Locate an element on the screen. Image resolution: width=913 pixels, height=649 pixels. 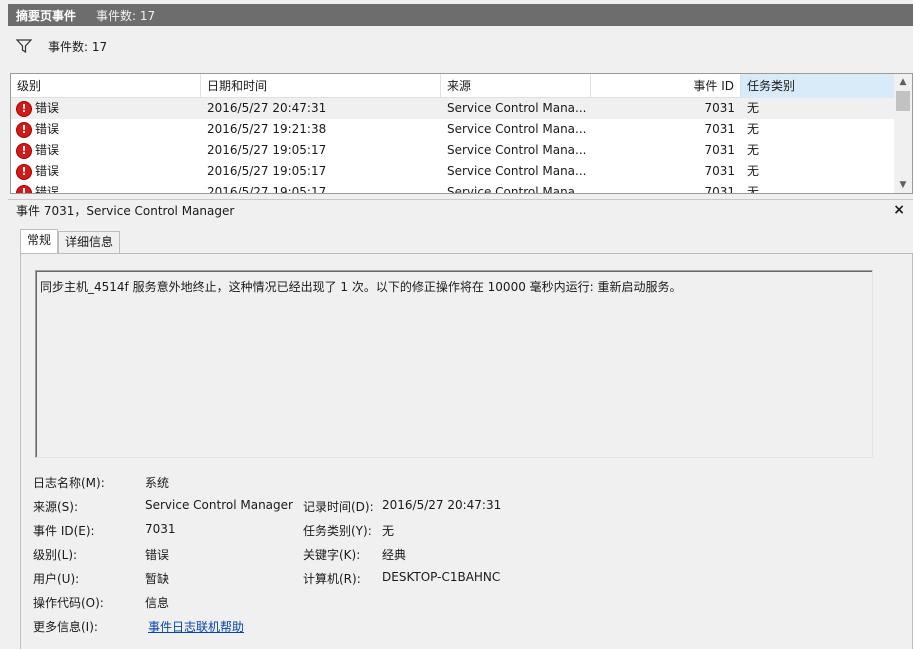
event-detail-header: 事件 7031，Service Control Manager × is located at coordinates (460, 210).